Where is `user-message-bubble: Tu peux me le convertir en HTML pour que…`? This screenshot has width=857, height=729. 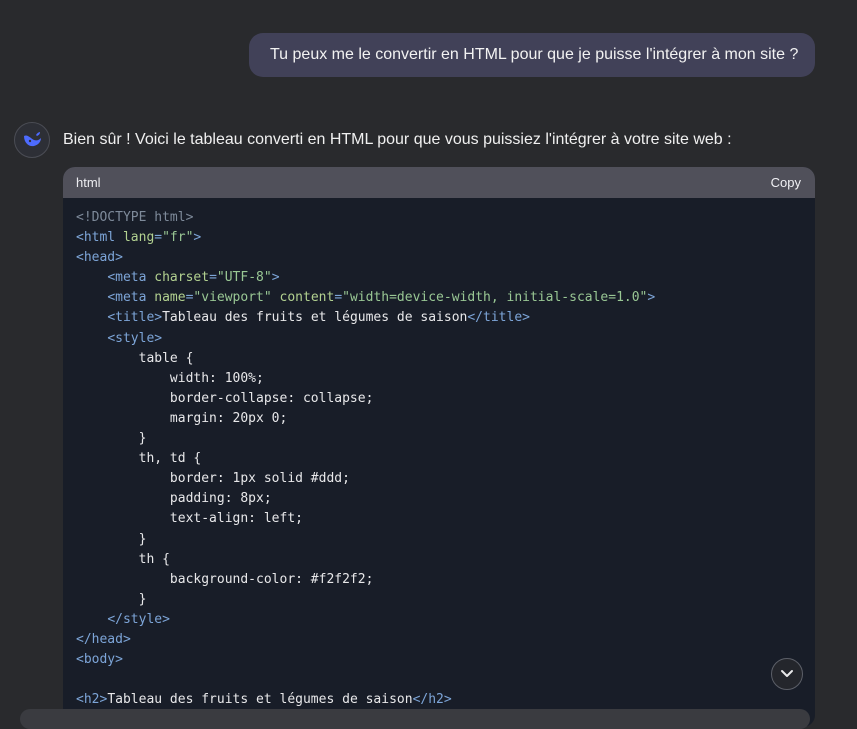 user-message-bubble: Tu peux me le convertir en HTML pour que… is located at coordinates (532, 55).